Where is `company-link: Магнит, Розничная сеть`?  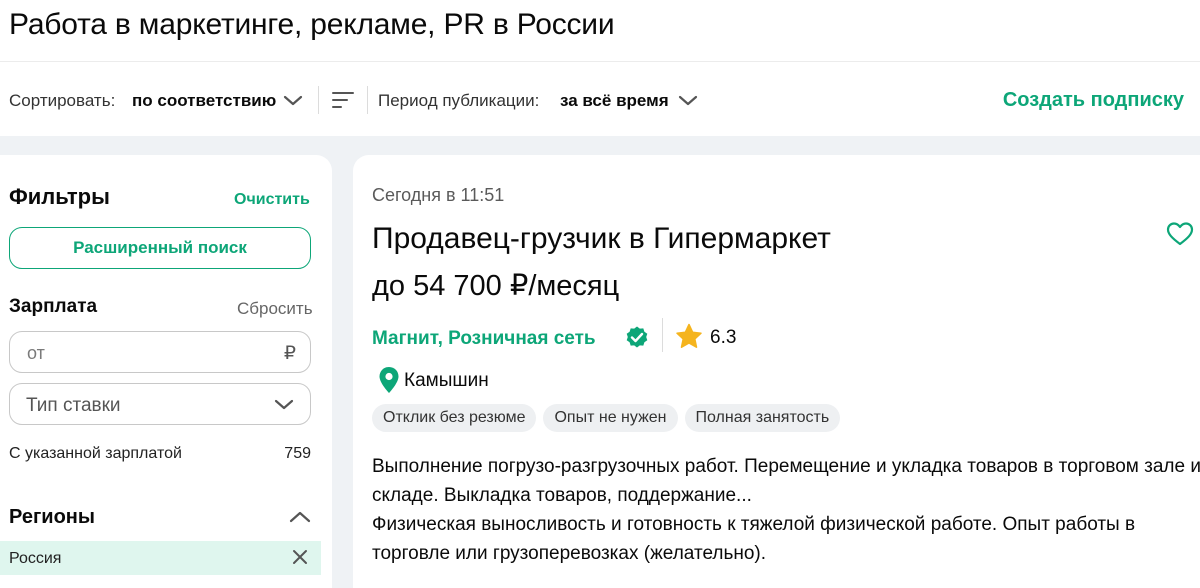
company-link: Магнит, Розничная сеть is located at coordinates (484, 339).